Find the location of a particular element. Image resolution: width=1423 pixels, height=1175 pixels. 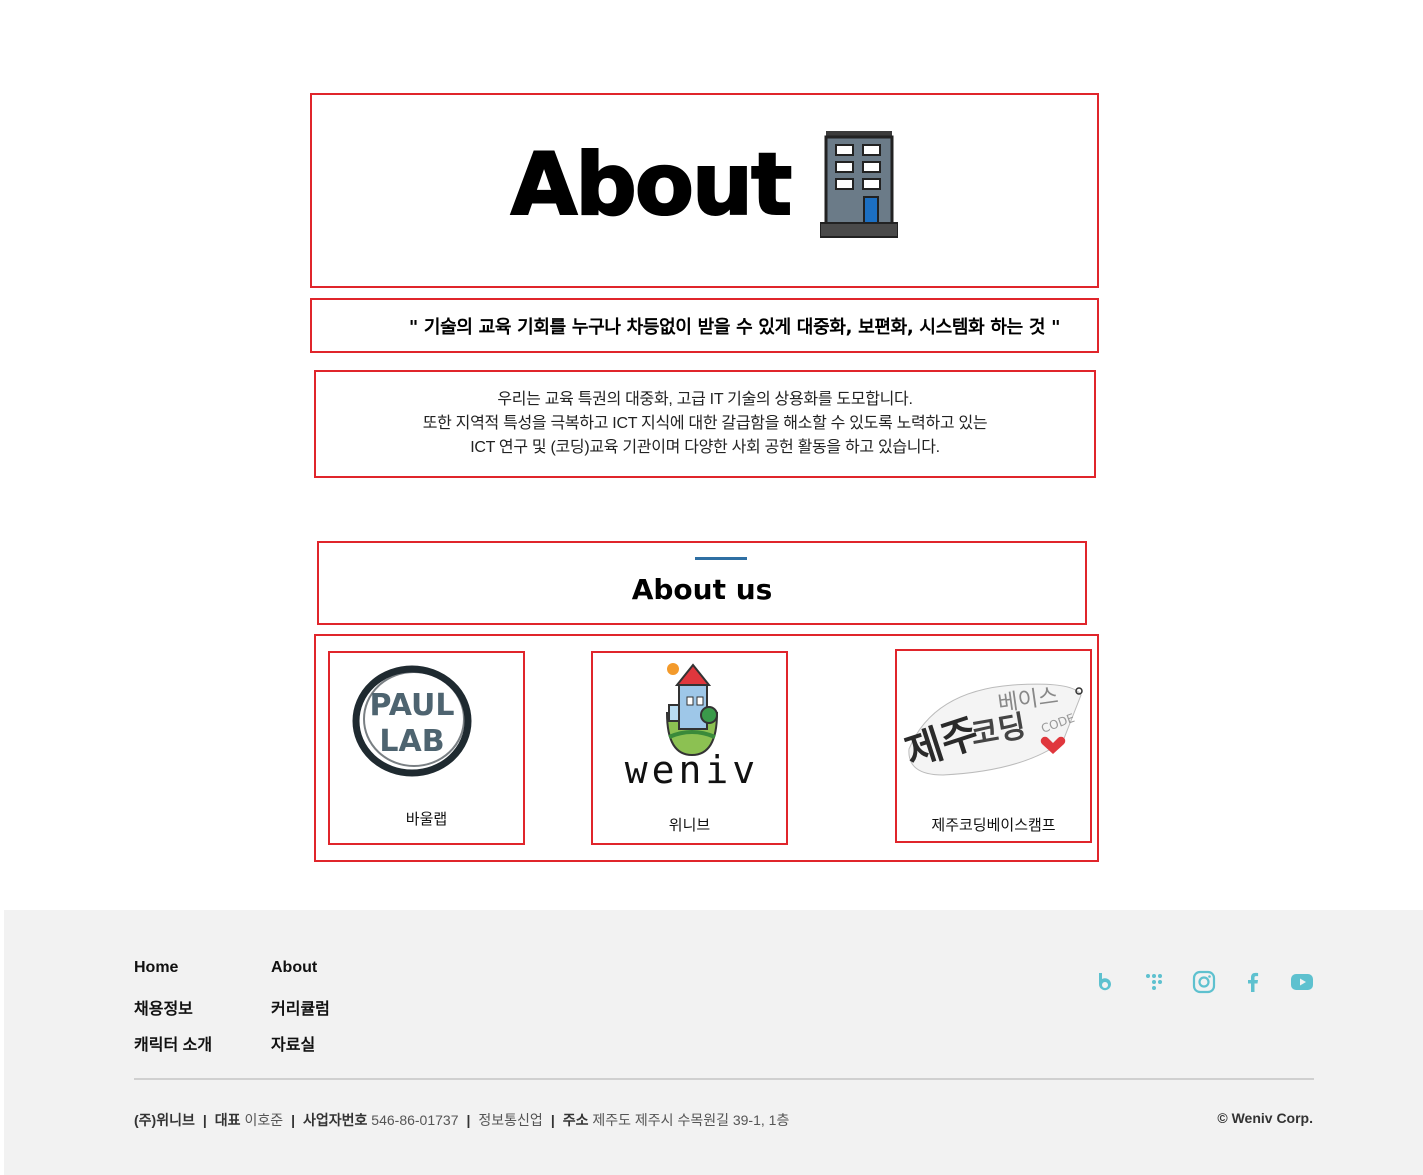

description-line: 우리는 교육 특권의 대중화, 고급 IT 기술의 상용화를 도모합니다. is located at coordinates (705, 399).